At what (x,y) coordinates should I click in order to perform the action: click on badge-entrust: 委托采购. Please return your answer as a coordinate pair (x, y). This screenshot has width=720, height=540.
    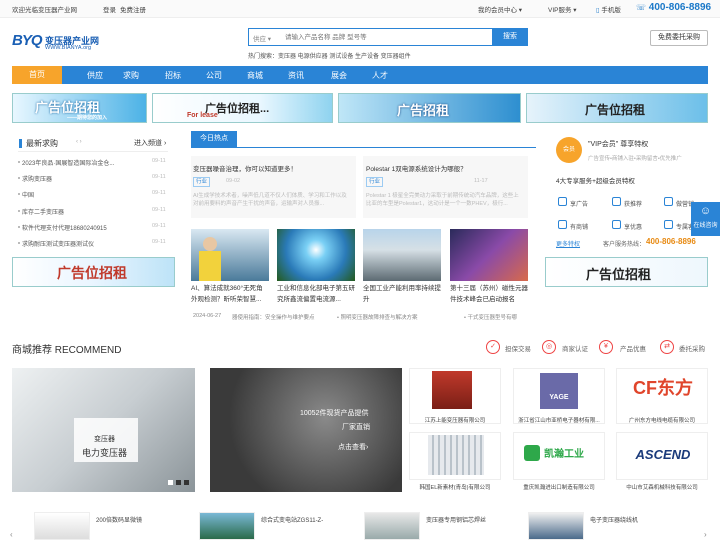
    Looking at the image, I should click on (692, 348).